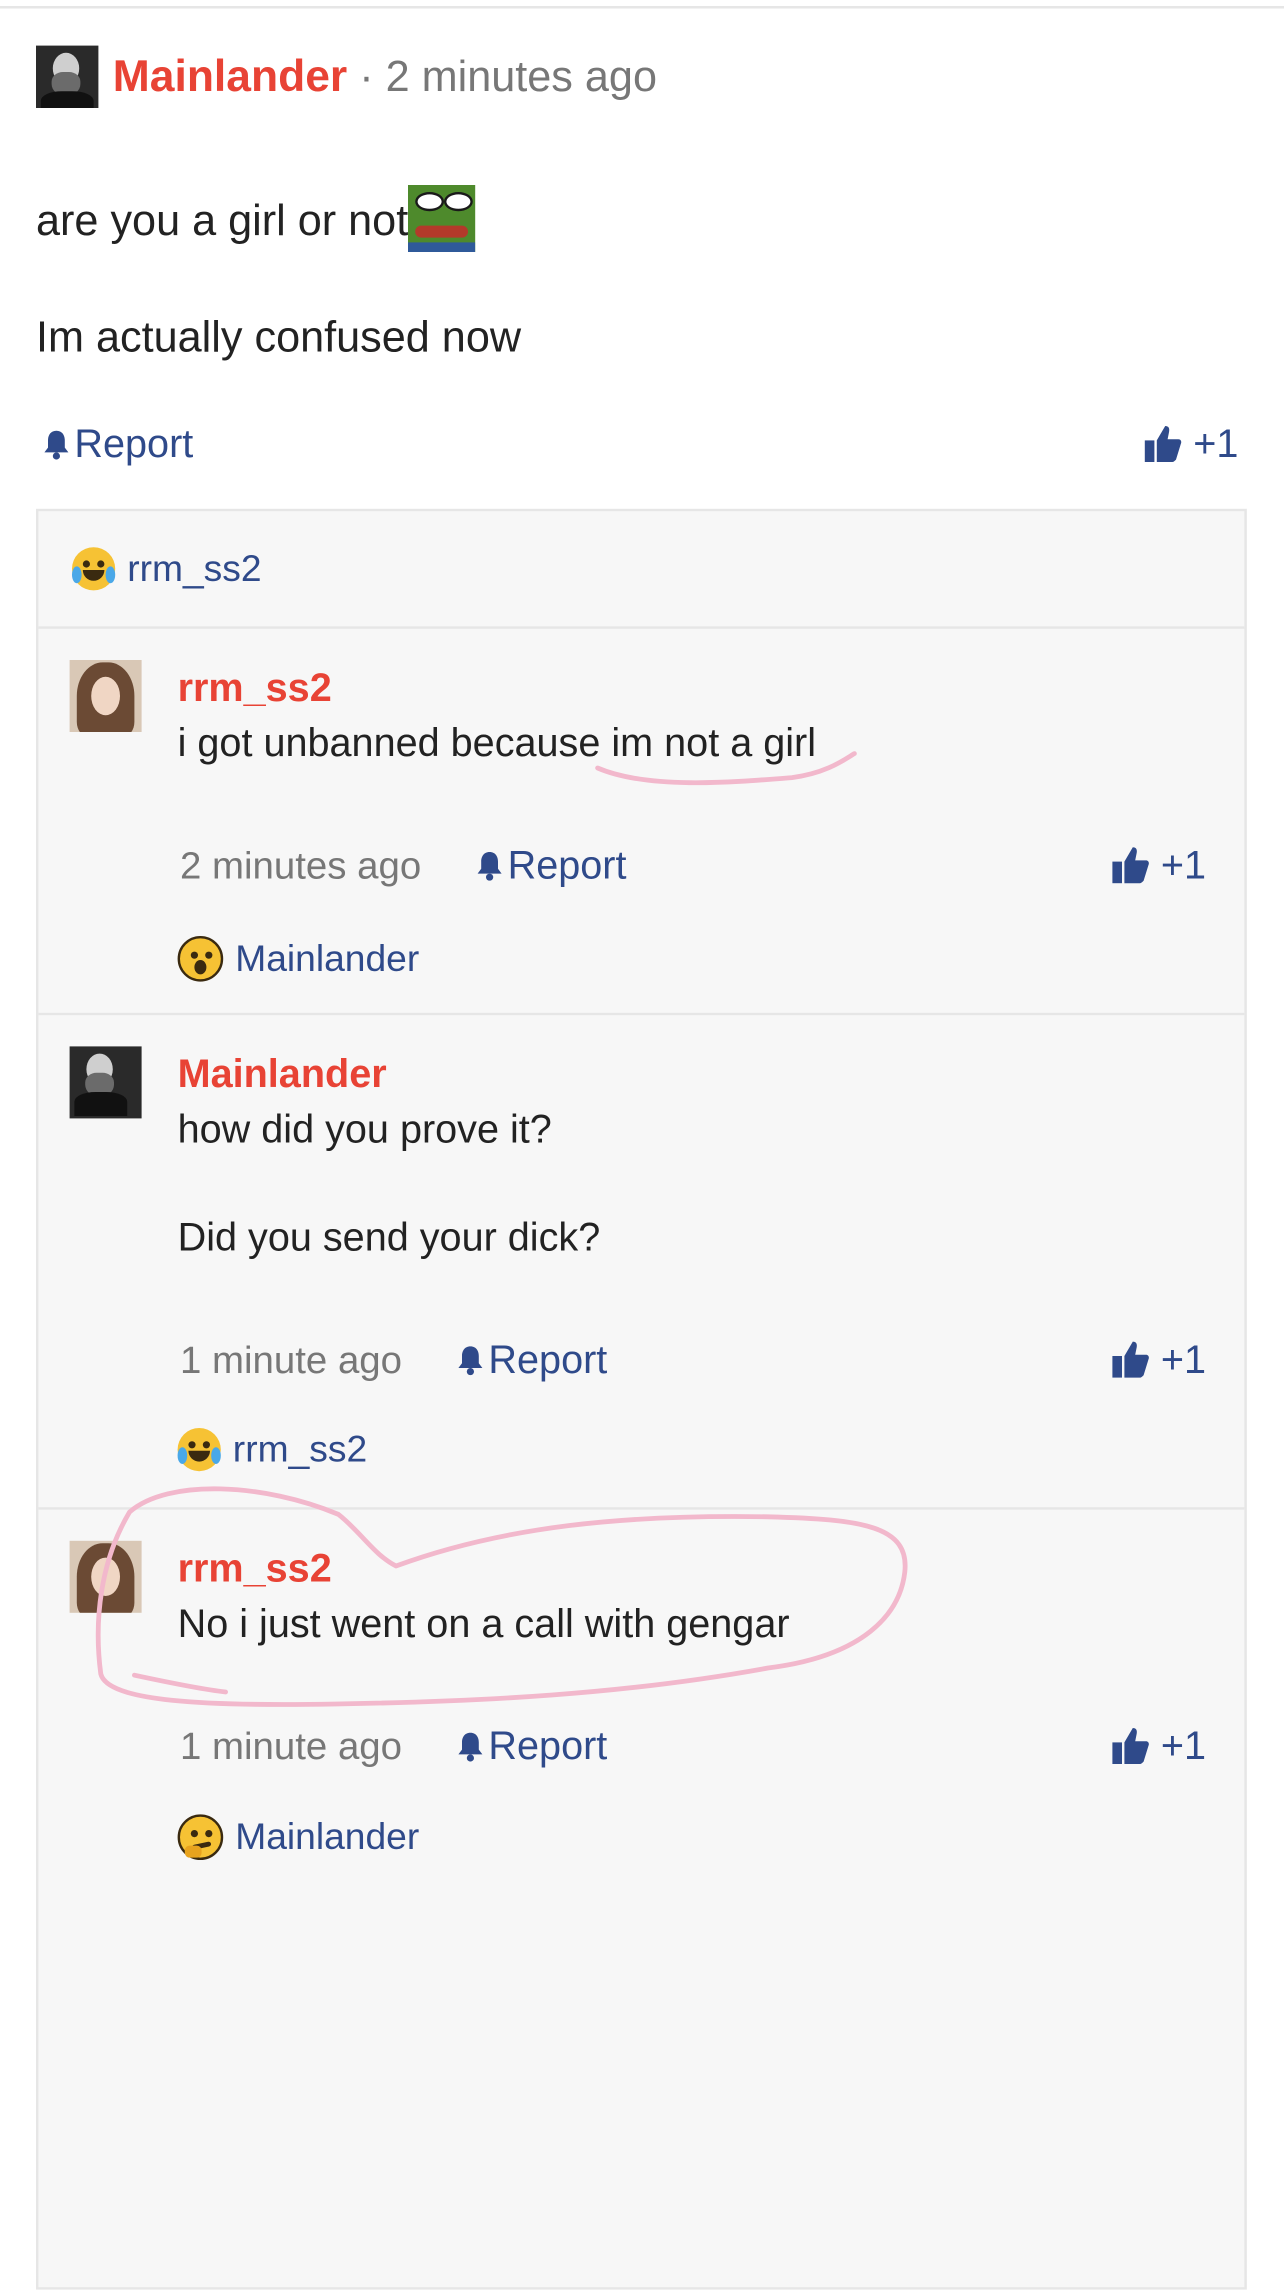  I want to click on post-timestamp: · 2 minutes ago, so click(508, 76).